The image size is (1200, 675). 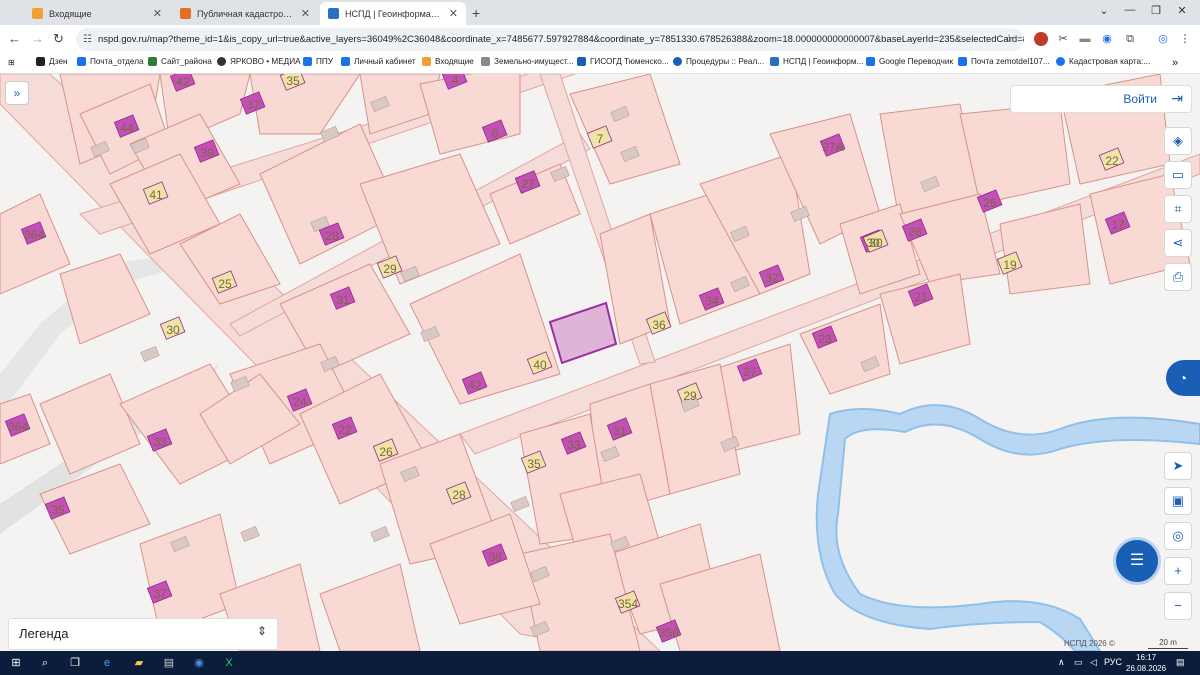 What do you see at coordinates (1130, 39) in the screenshot?
I see `extensions-puzzle-icon: ⧉` at bounding box center [1130, 39].